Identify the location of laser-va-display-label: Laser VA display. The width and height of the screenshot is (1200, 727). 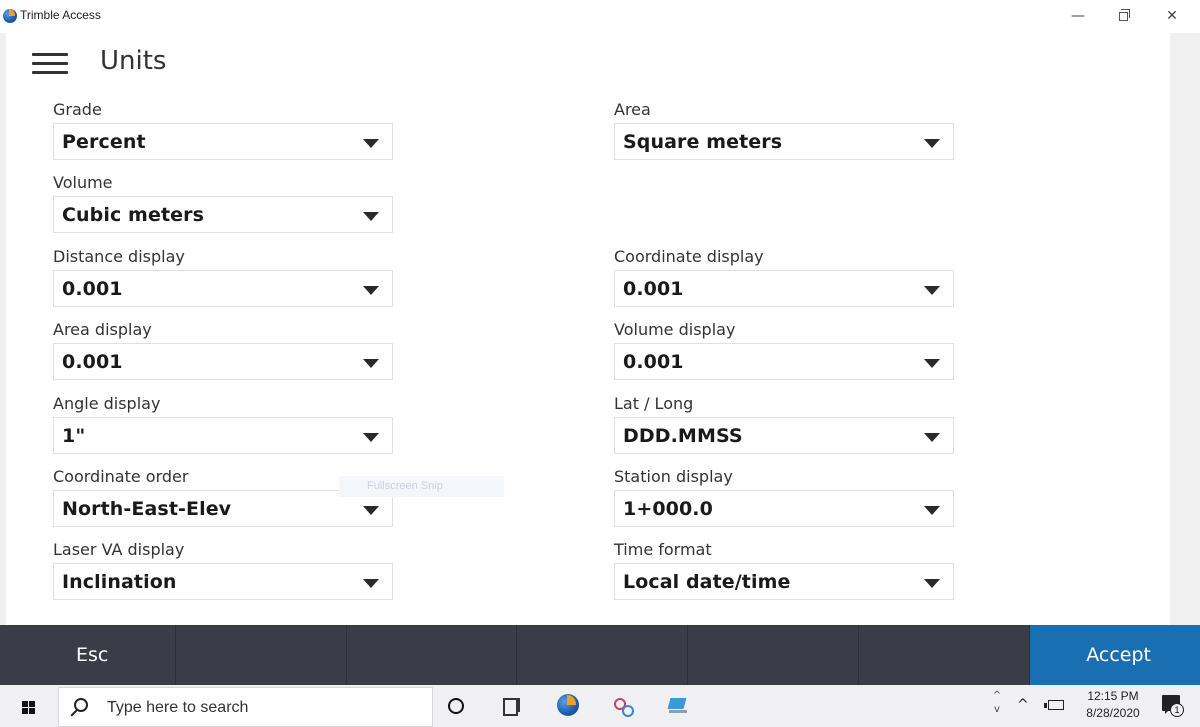
(119, 549).